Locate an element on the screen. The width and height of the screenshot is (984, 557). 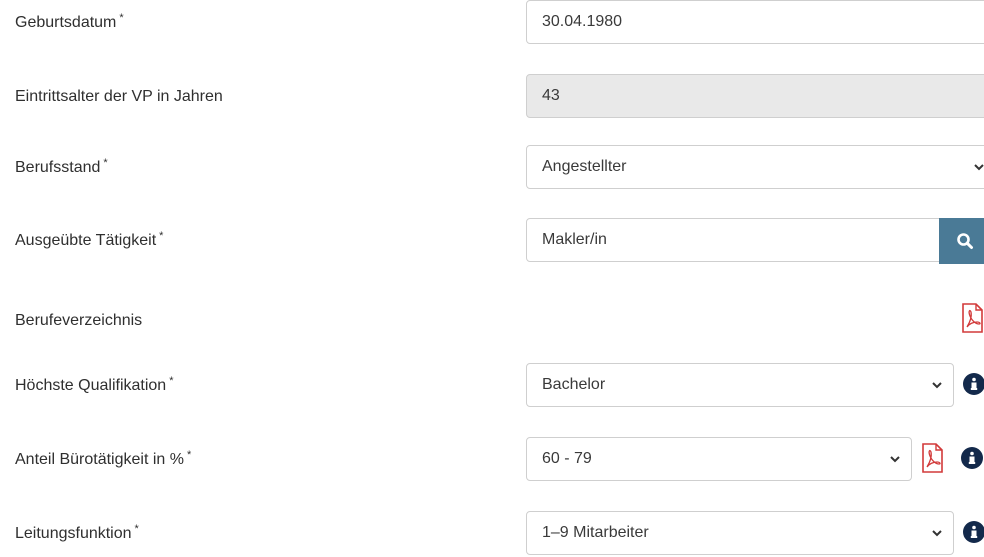
qualification-select: Bachelor is located at coordinates (740, 385).